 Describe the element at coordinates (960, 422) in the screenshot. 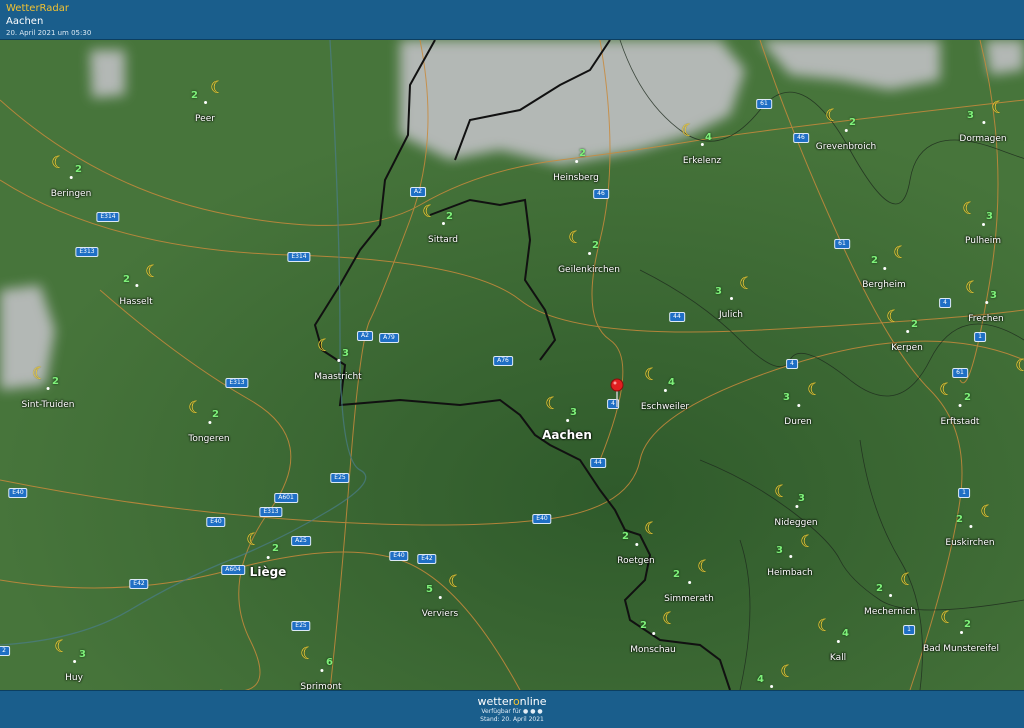

I see `city-label: Erftstadt` at that location.